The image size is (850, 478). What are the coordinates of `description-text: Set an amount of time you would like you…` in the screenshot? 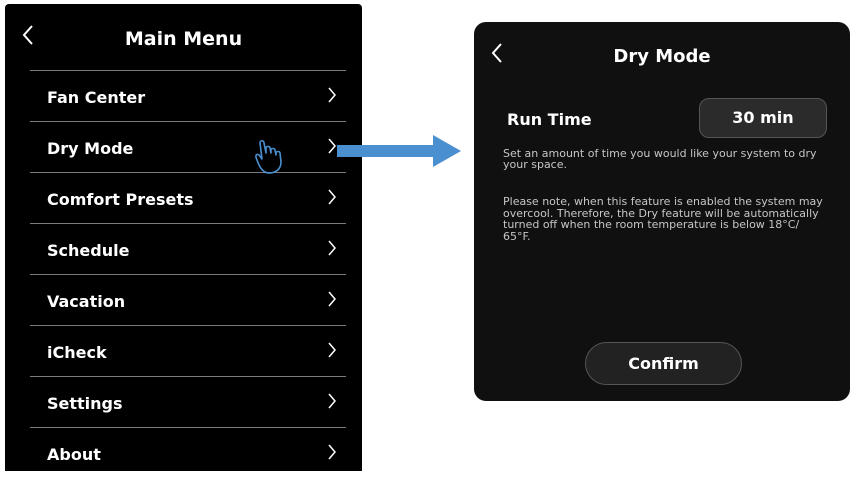 It's located at (660, 159).